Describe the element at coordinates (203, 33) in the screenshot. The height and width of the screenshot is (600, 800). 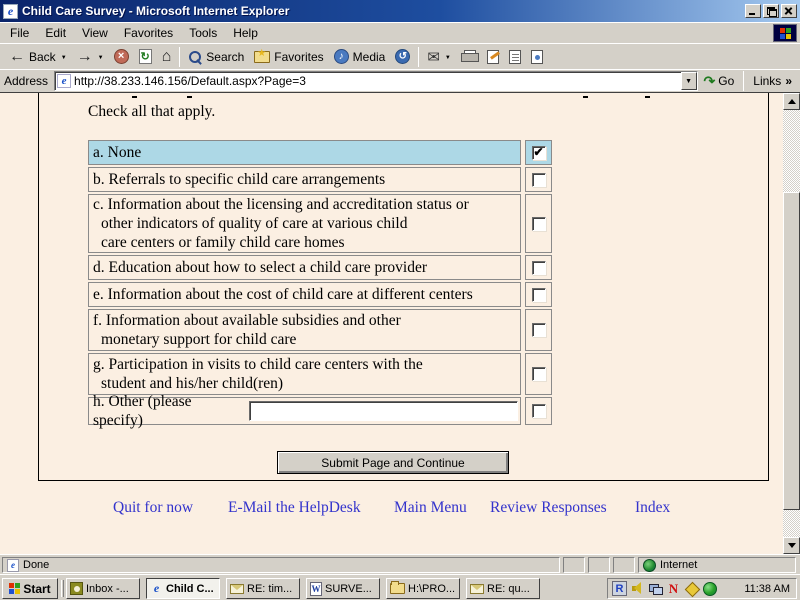
I see `menu-tools: Tools` at that location.